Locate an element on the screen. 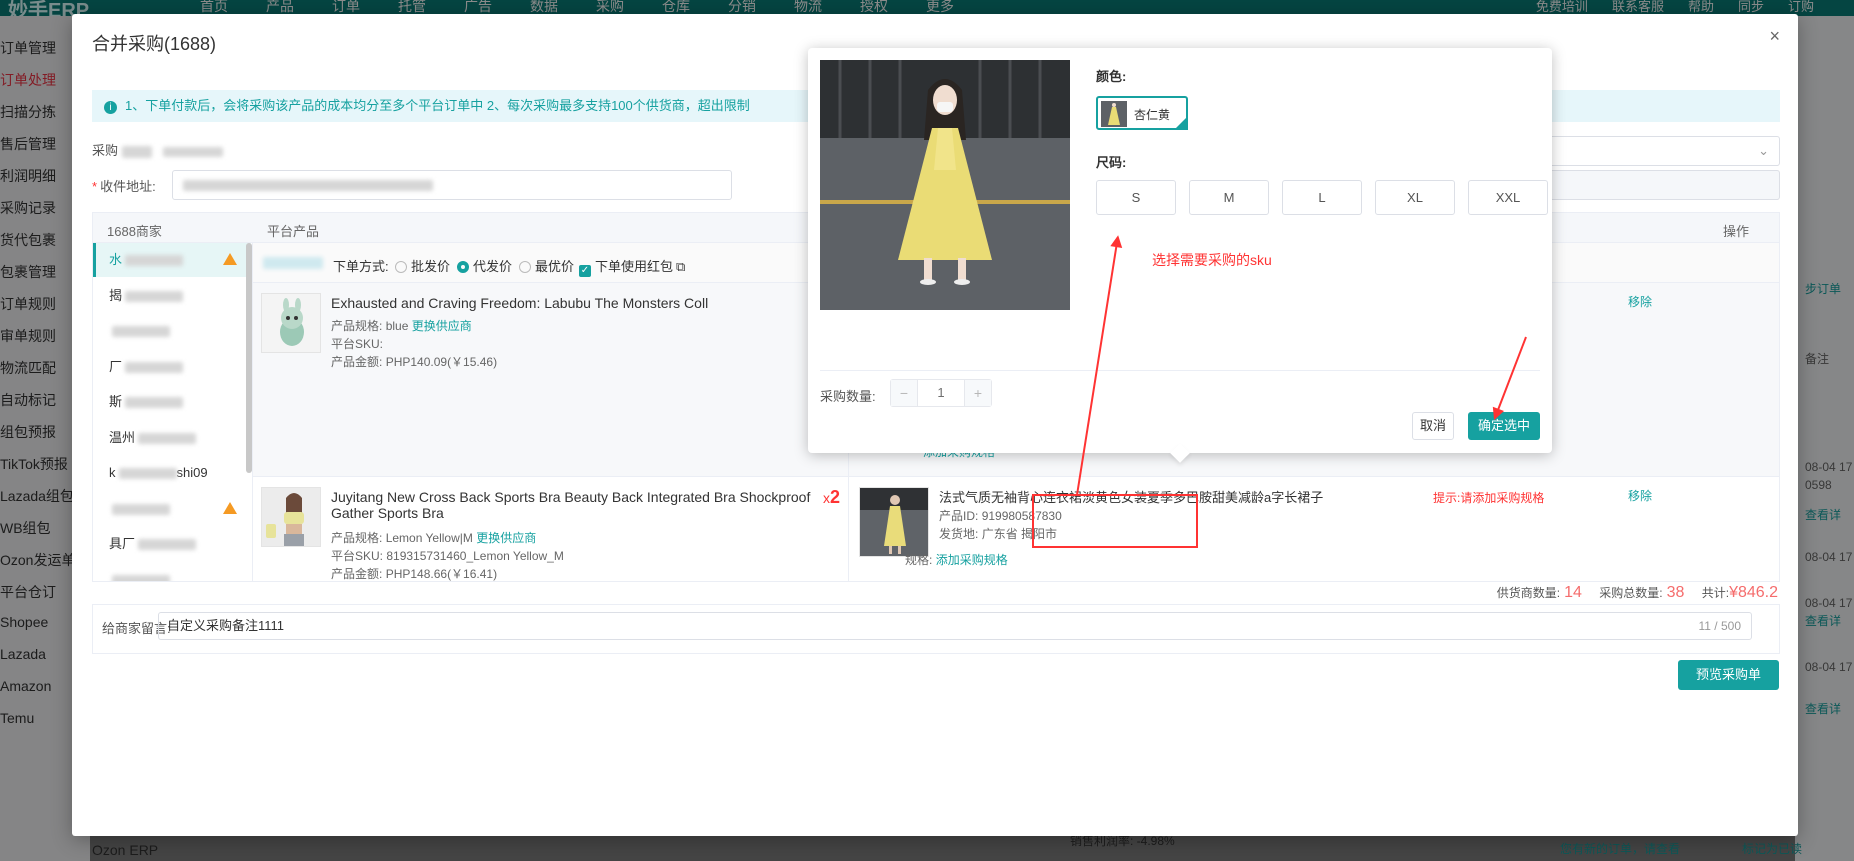 This screenshot has width=1854, height=861. total-quantity: 38 is located at coordinates (1675, 592).